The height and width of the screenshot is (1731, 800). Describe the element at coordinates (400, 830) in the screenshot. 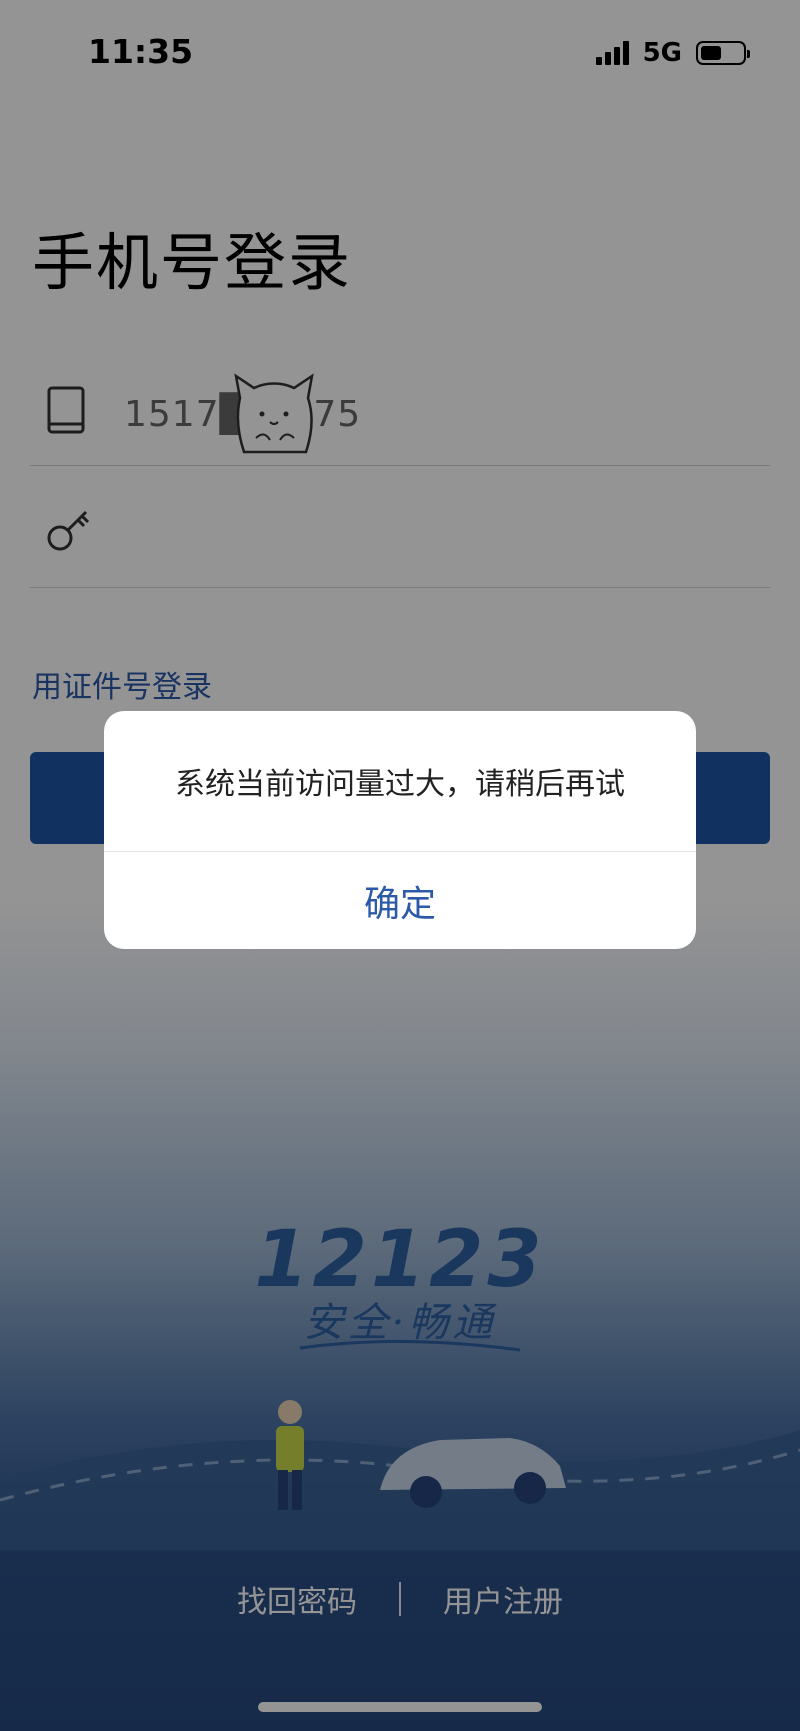

I see `alert-dialog: 系统当前访问量过大，请稍后再试 确定` at that location.